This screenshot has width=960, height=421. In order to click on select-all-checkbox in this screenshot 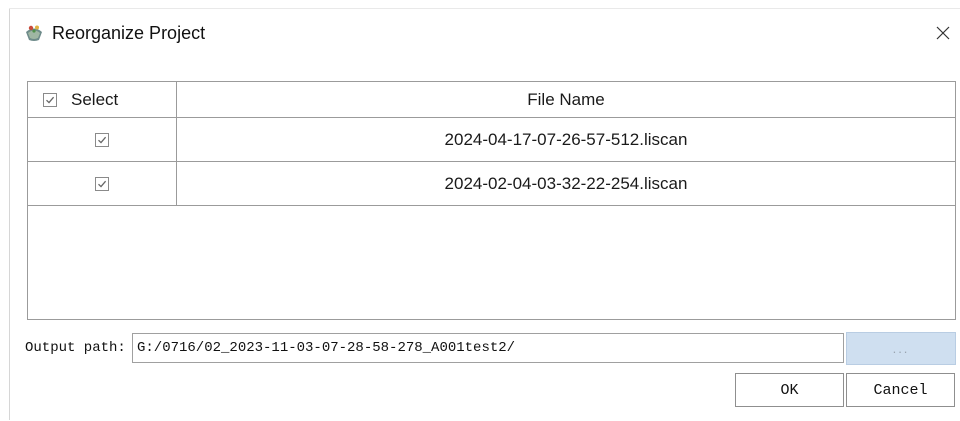, I will do `click(50, 99)`.